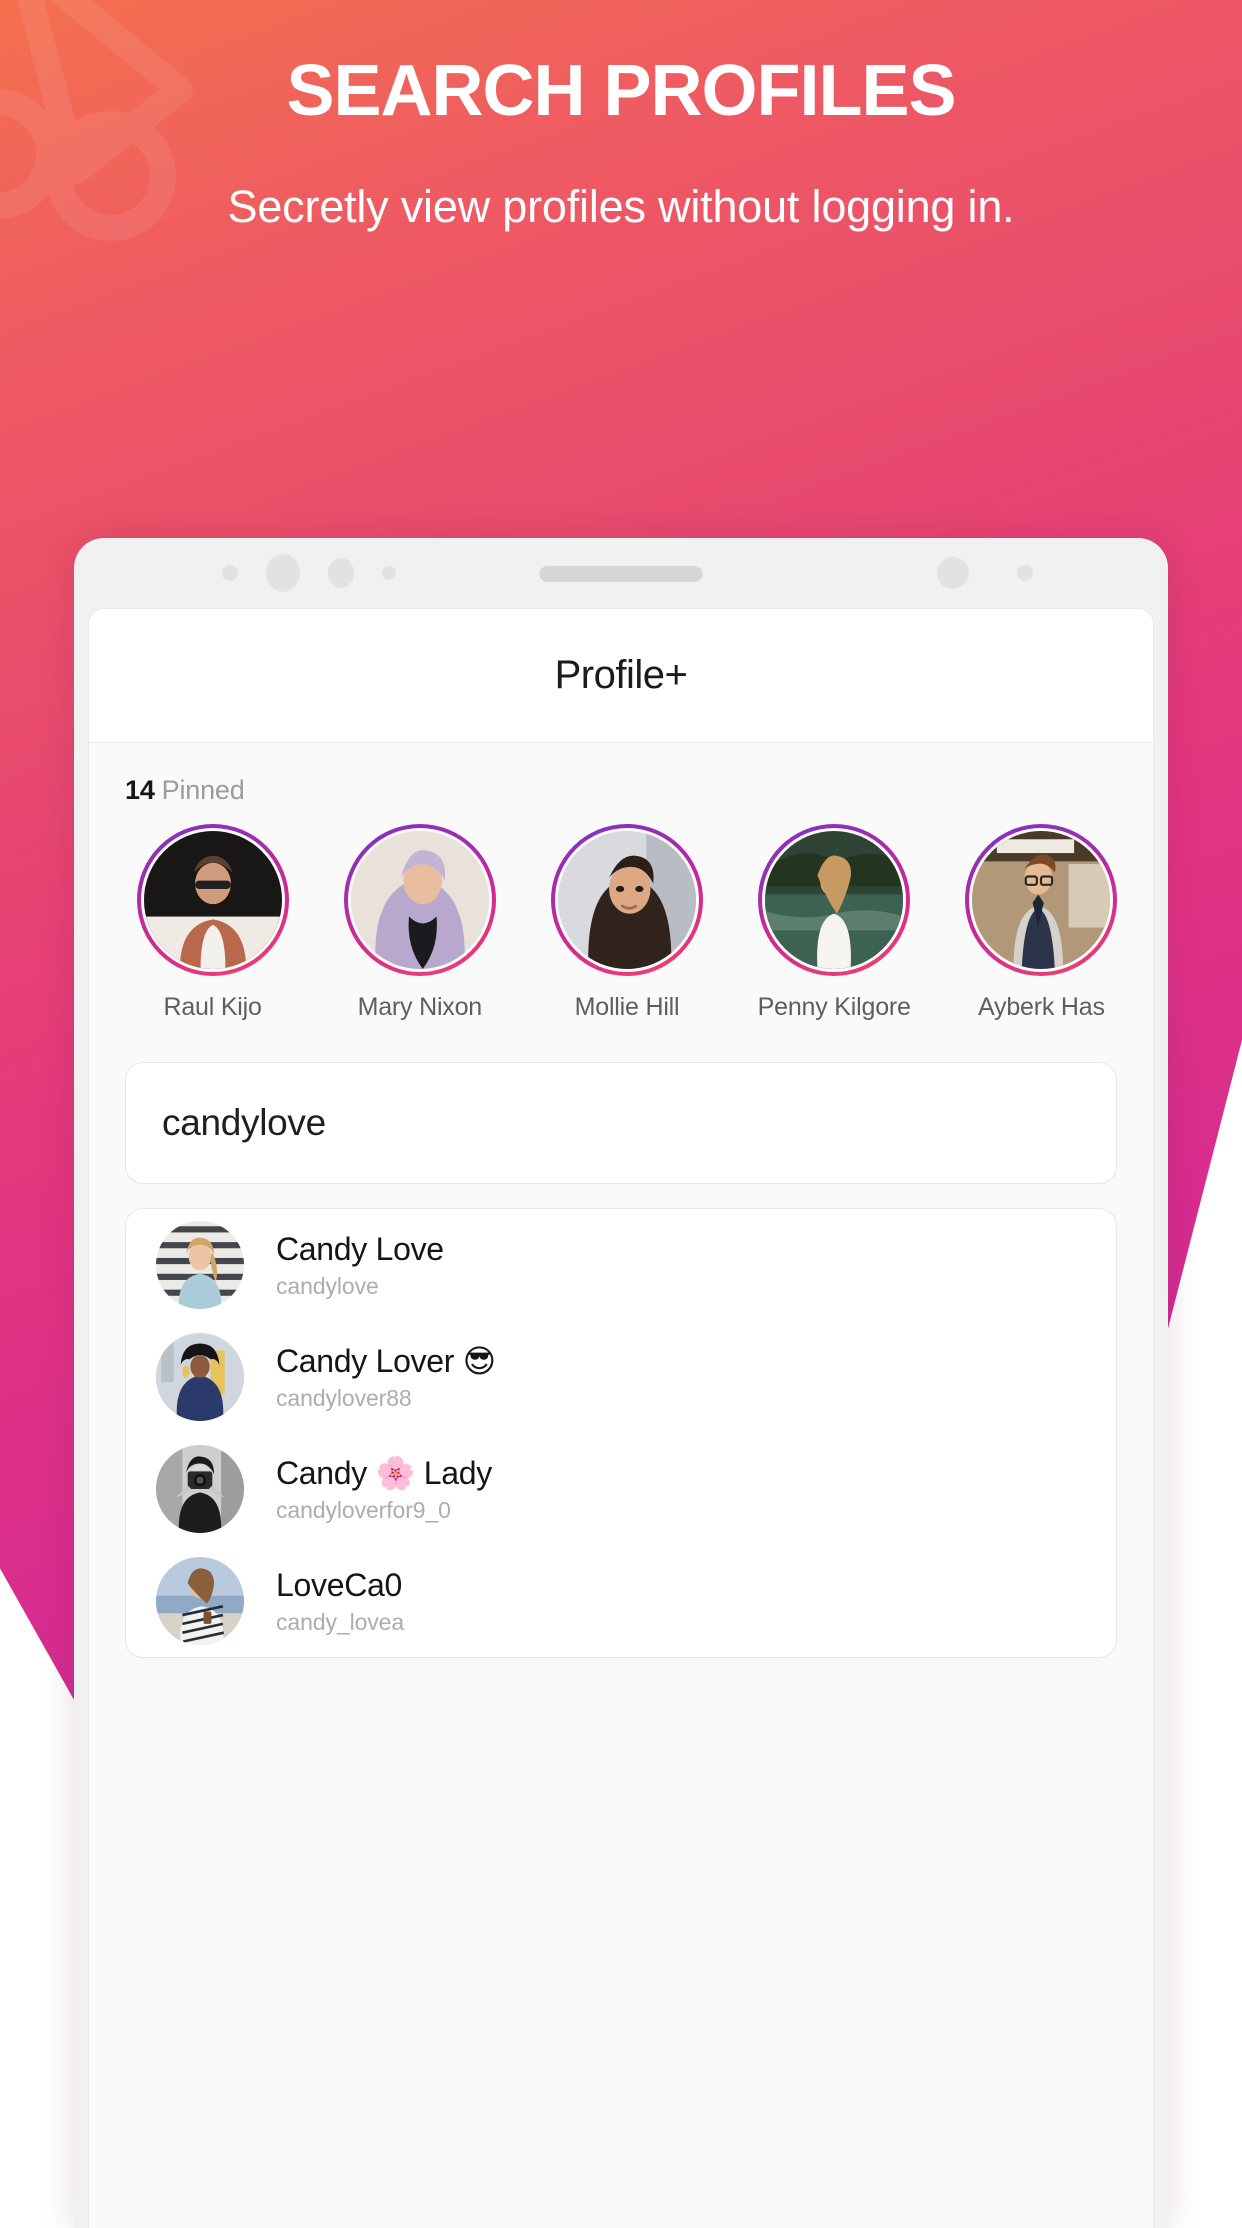  What do you see at coordinates (621, 1489) in the screenshot?
I see `result-row: Candy 🌸 Lady candyloverfor9_0` at bounding box center [621, 1489].